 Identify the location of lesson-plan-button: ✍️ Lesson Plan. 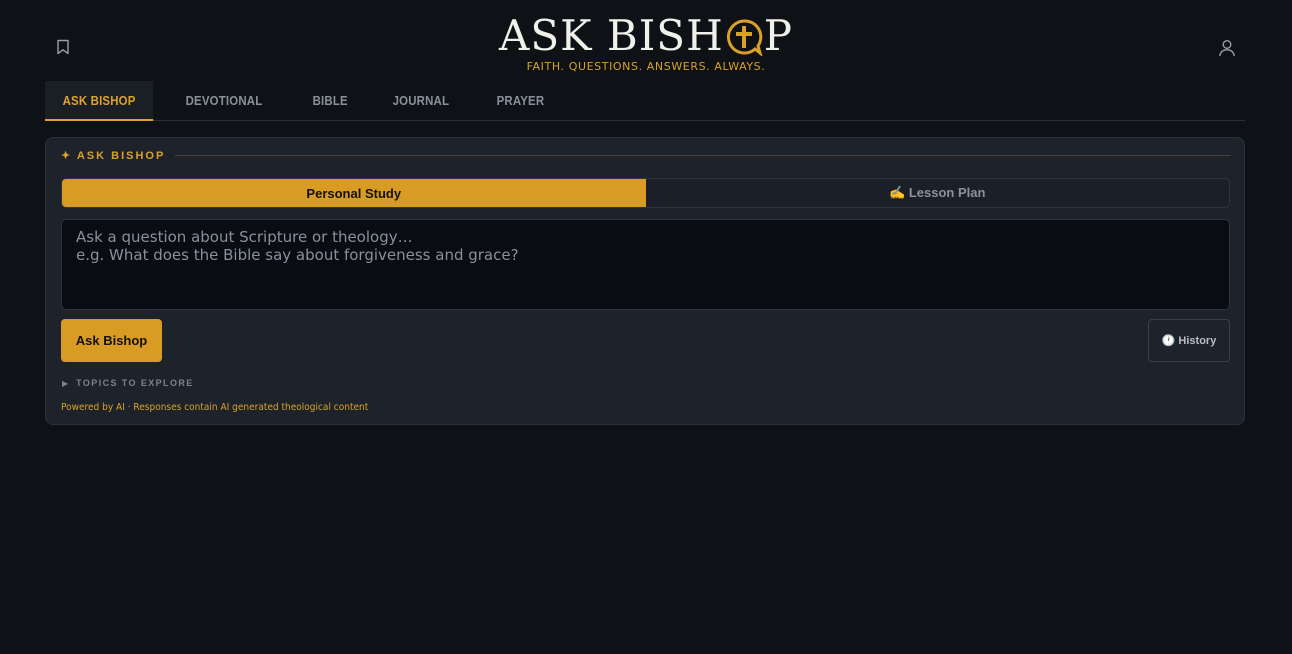
(938, 193).